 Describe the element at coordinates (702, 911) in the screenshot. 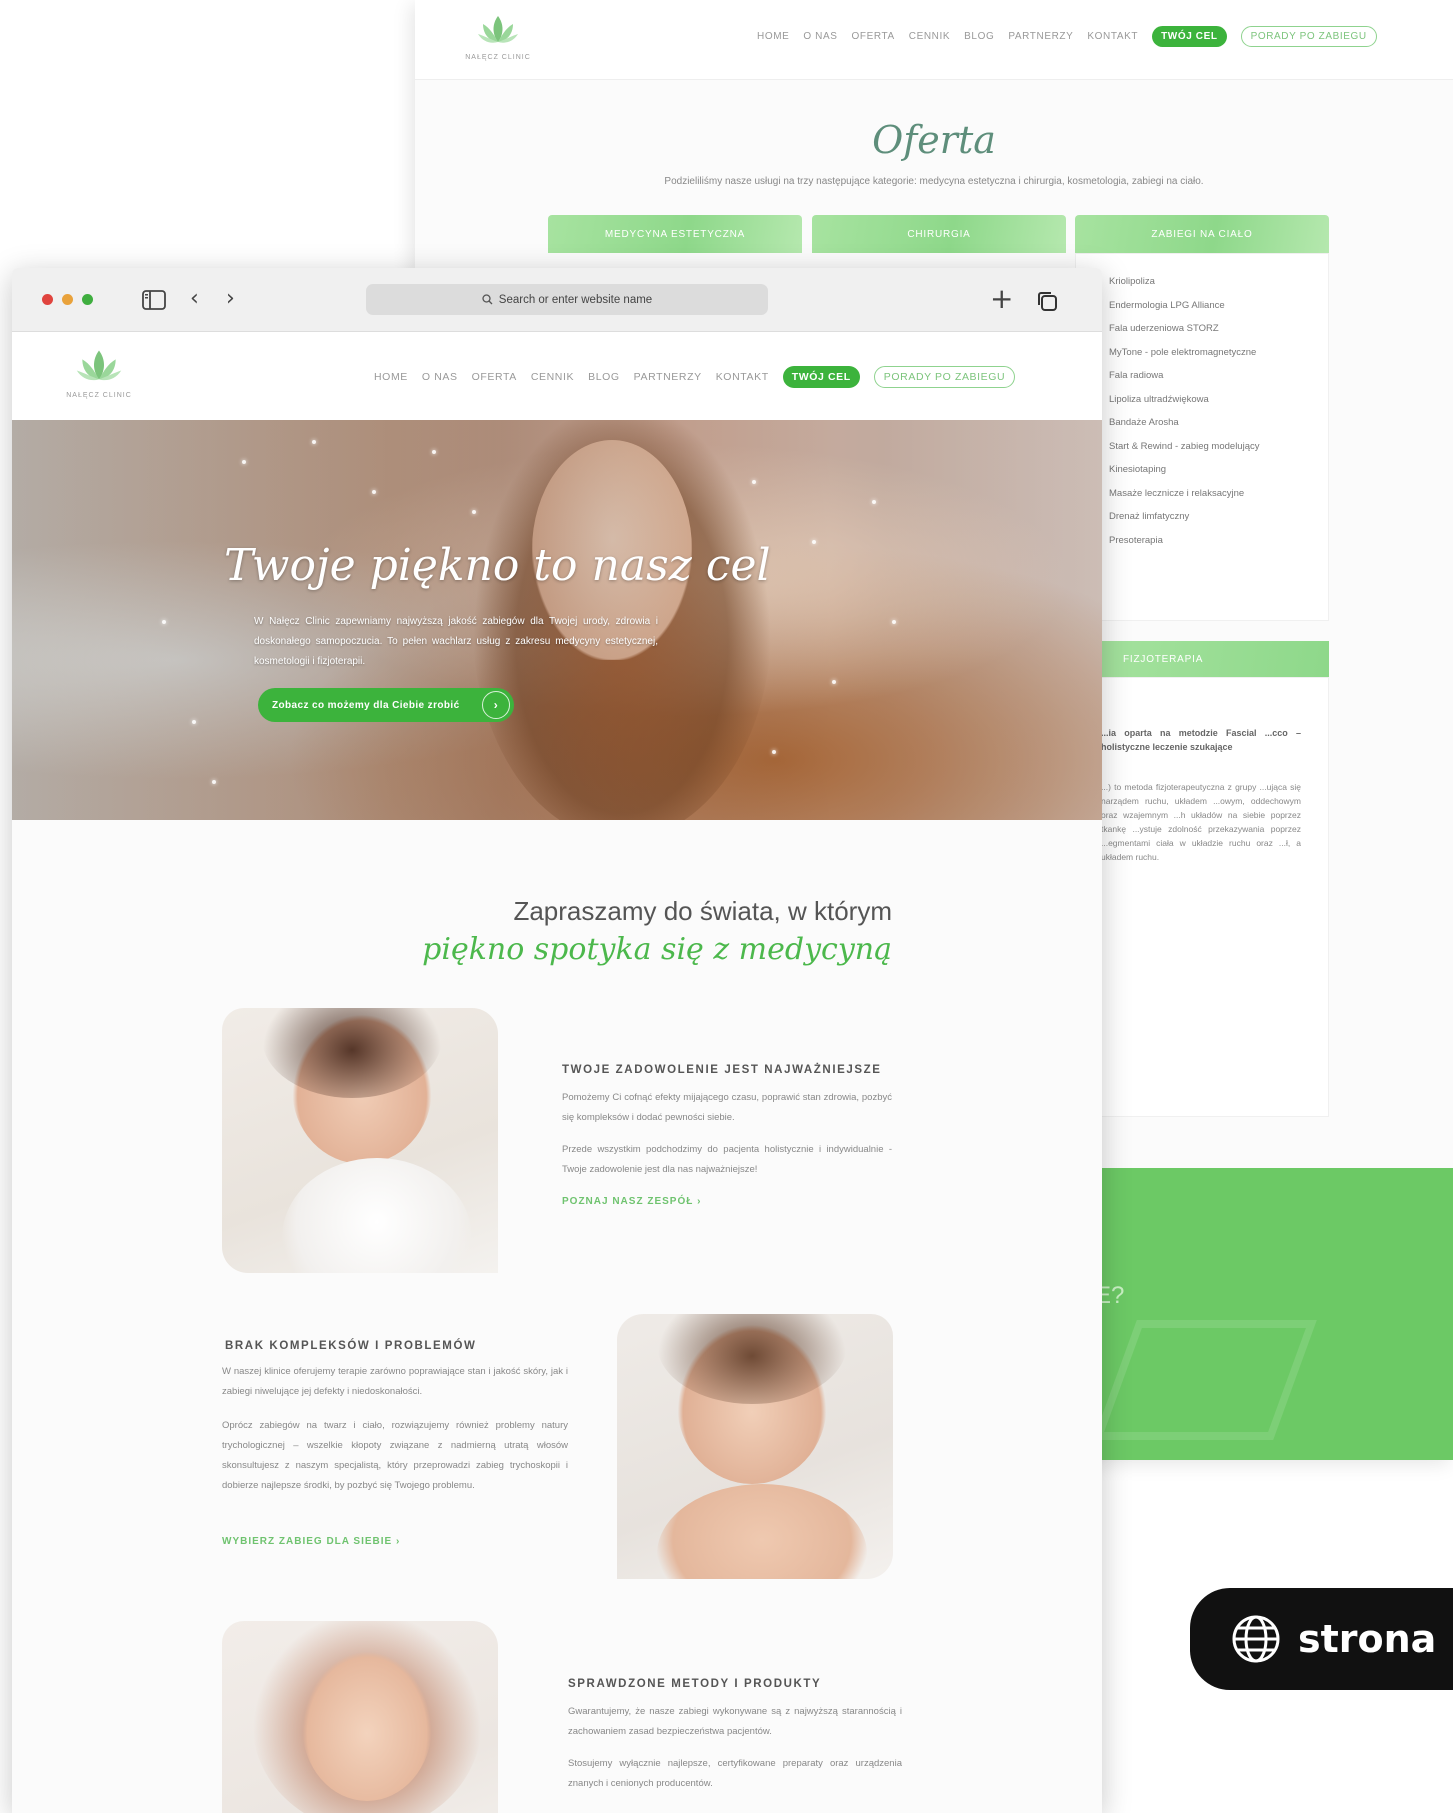

I see `invite-heading: Zapraszamy do świata, w którym` at that location.